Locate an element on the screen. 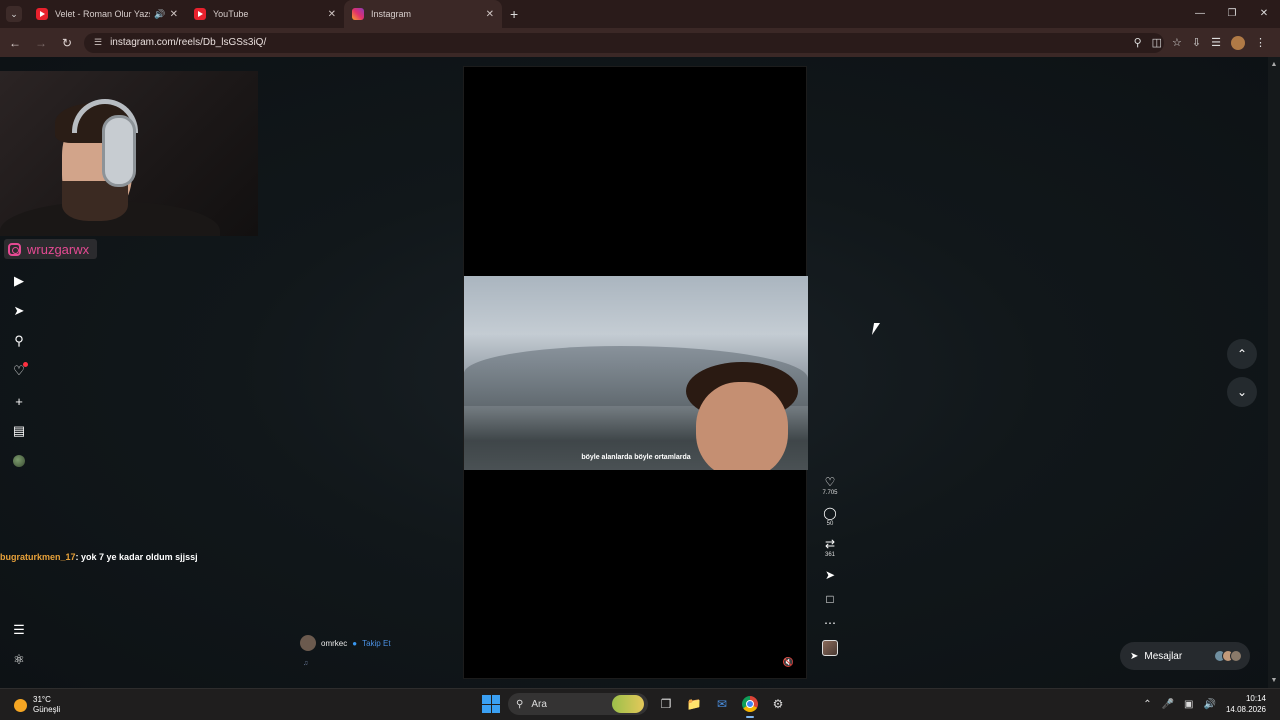  create-icon: + is located at coordinates (19, 401).